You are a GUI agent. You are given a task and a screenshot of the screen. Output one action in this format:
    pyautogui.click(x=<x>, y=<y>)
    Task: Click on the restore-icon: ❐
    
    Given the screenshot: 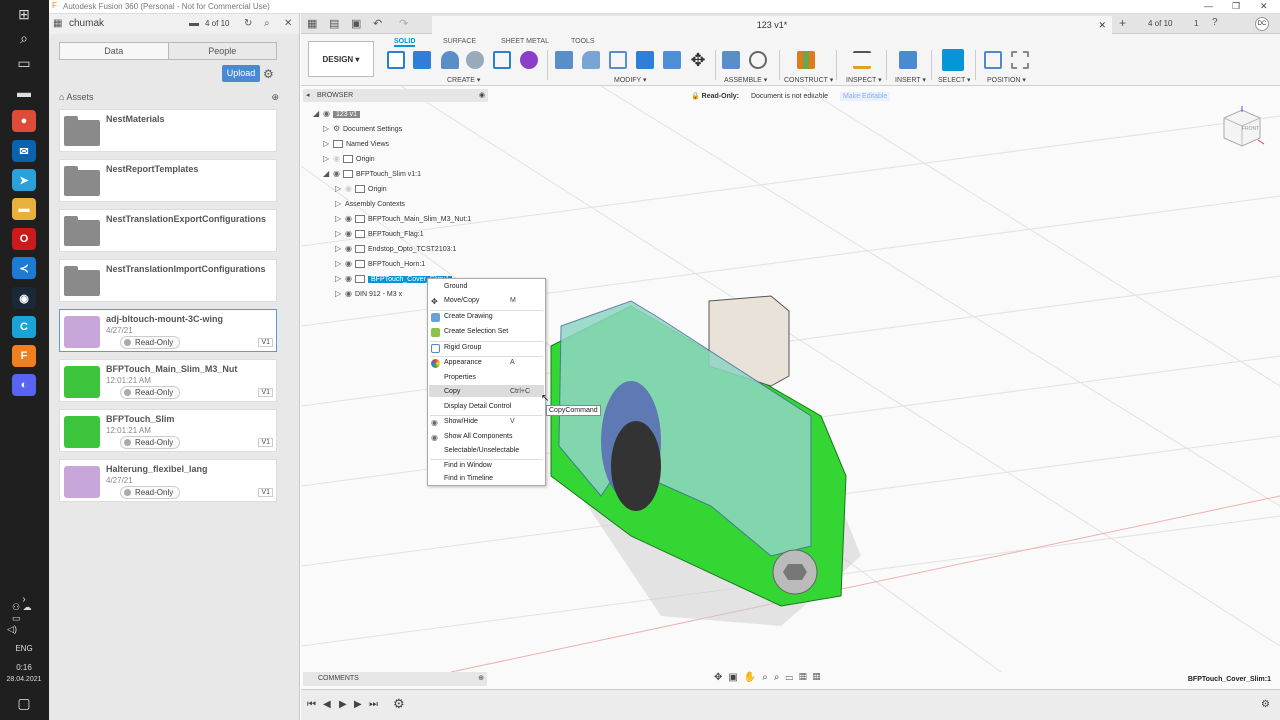 What is the action you would take?
    pyautogui.click(x=1236, y=6)
    